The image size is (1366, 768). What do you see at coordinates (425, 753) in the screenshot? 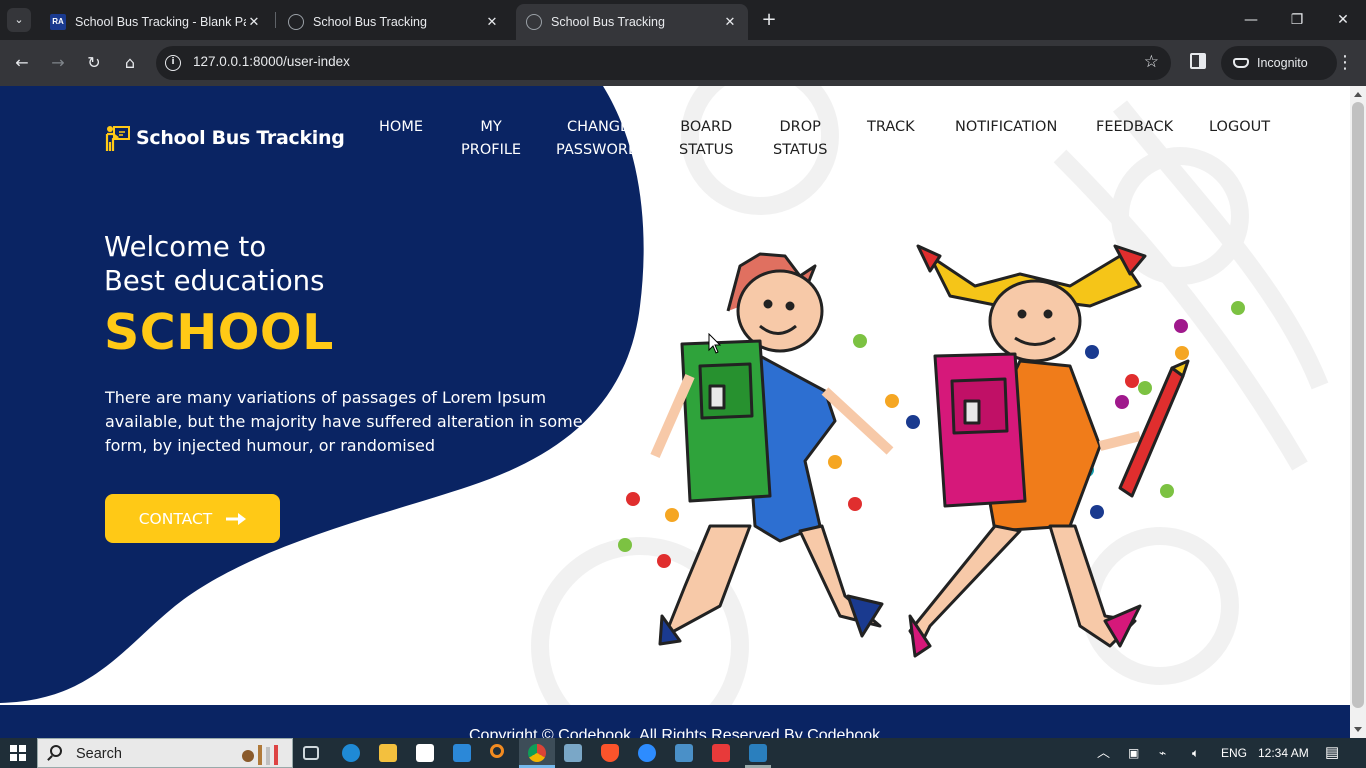
I see `store-app-icon` at bounding box center [425, 753].